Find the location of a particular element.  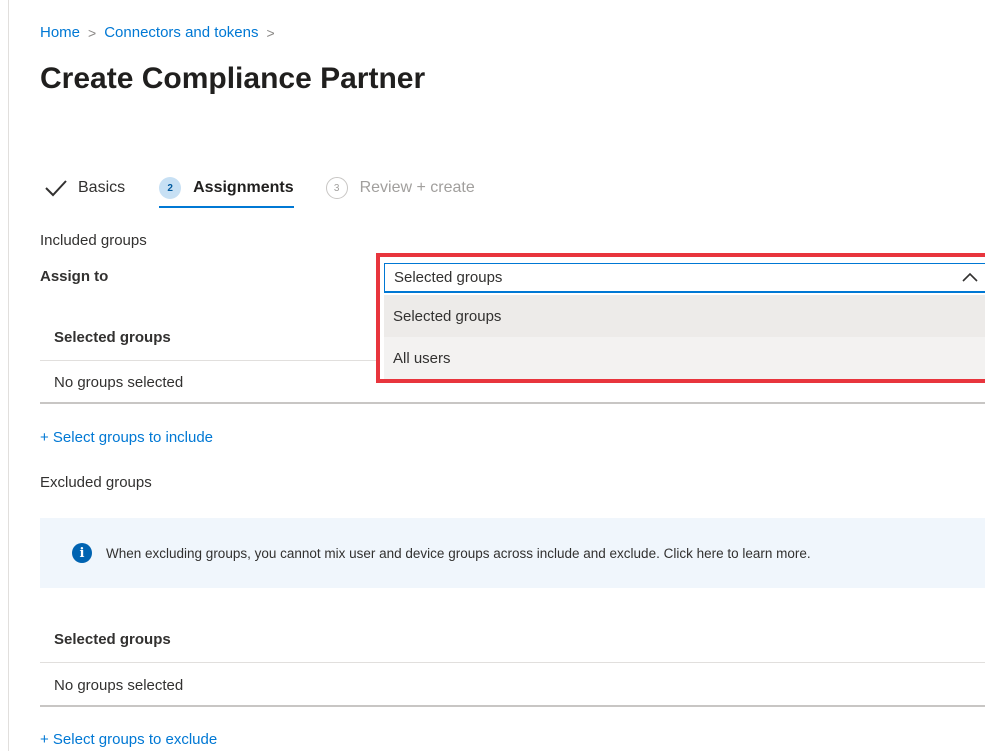

included-groups-heading: Included groups is located at coordinates (93, 240).